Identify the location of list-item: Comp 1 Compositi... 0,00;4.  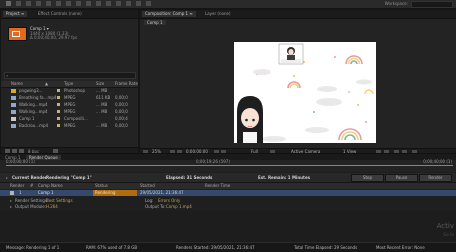
(69, 119).